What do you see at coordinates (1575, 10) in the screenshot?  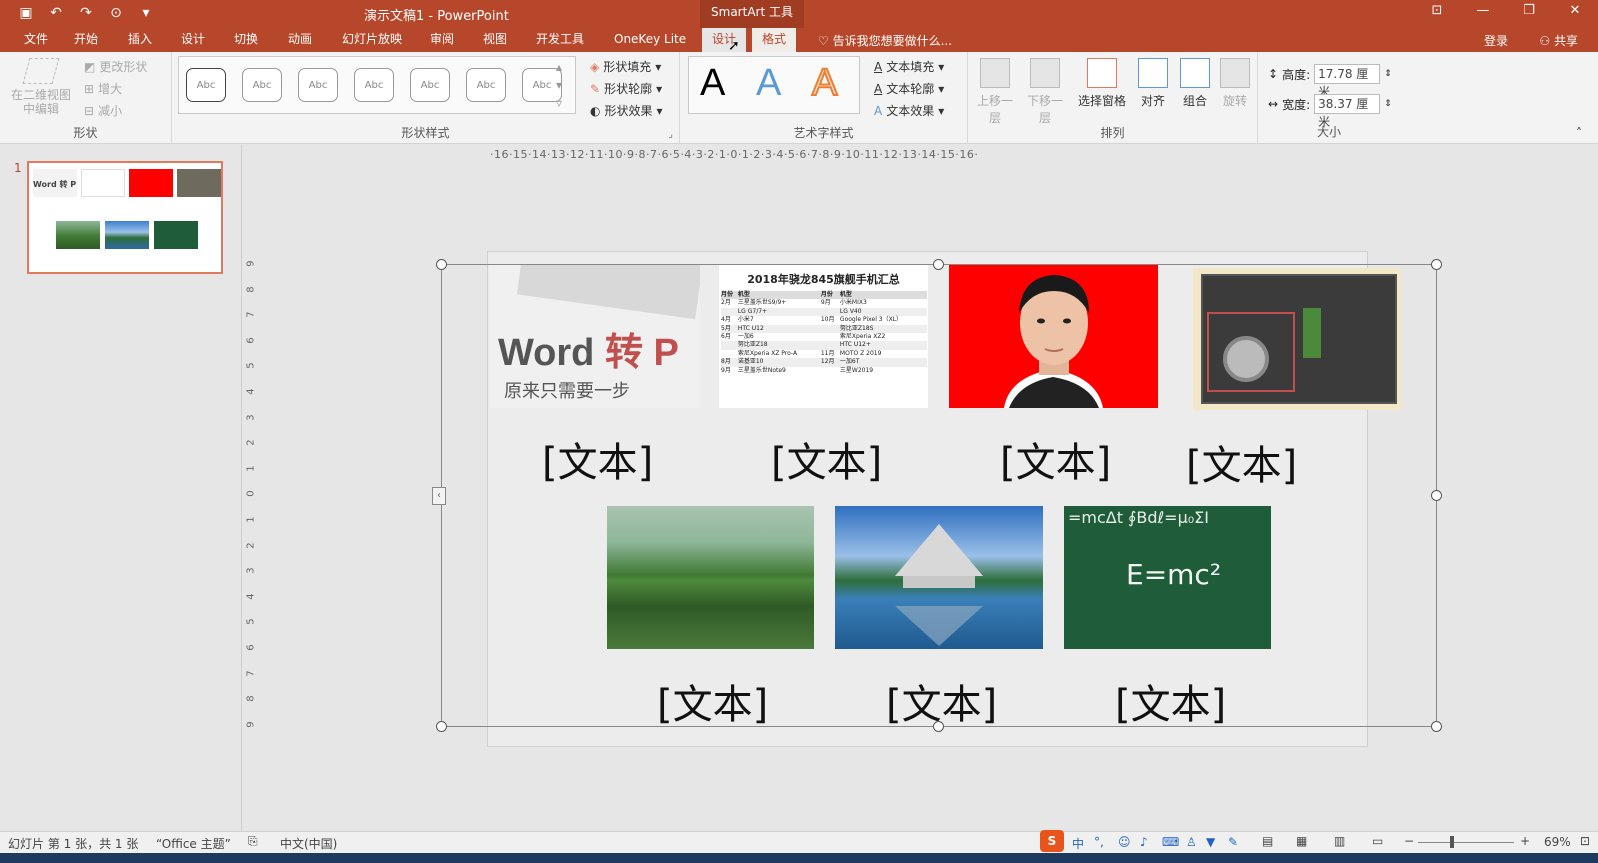 I see `close-icon: ✕` at bounding box center [1575, 10].